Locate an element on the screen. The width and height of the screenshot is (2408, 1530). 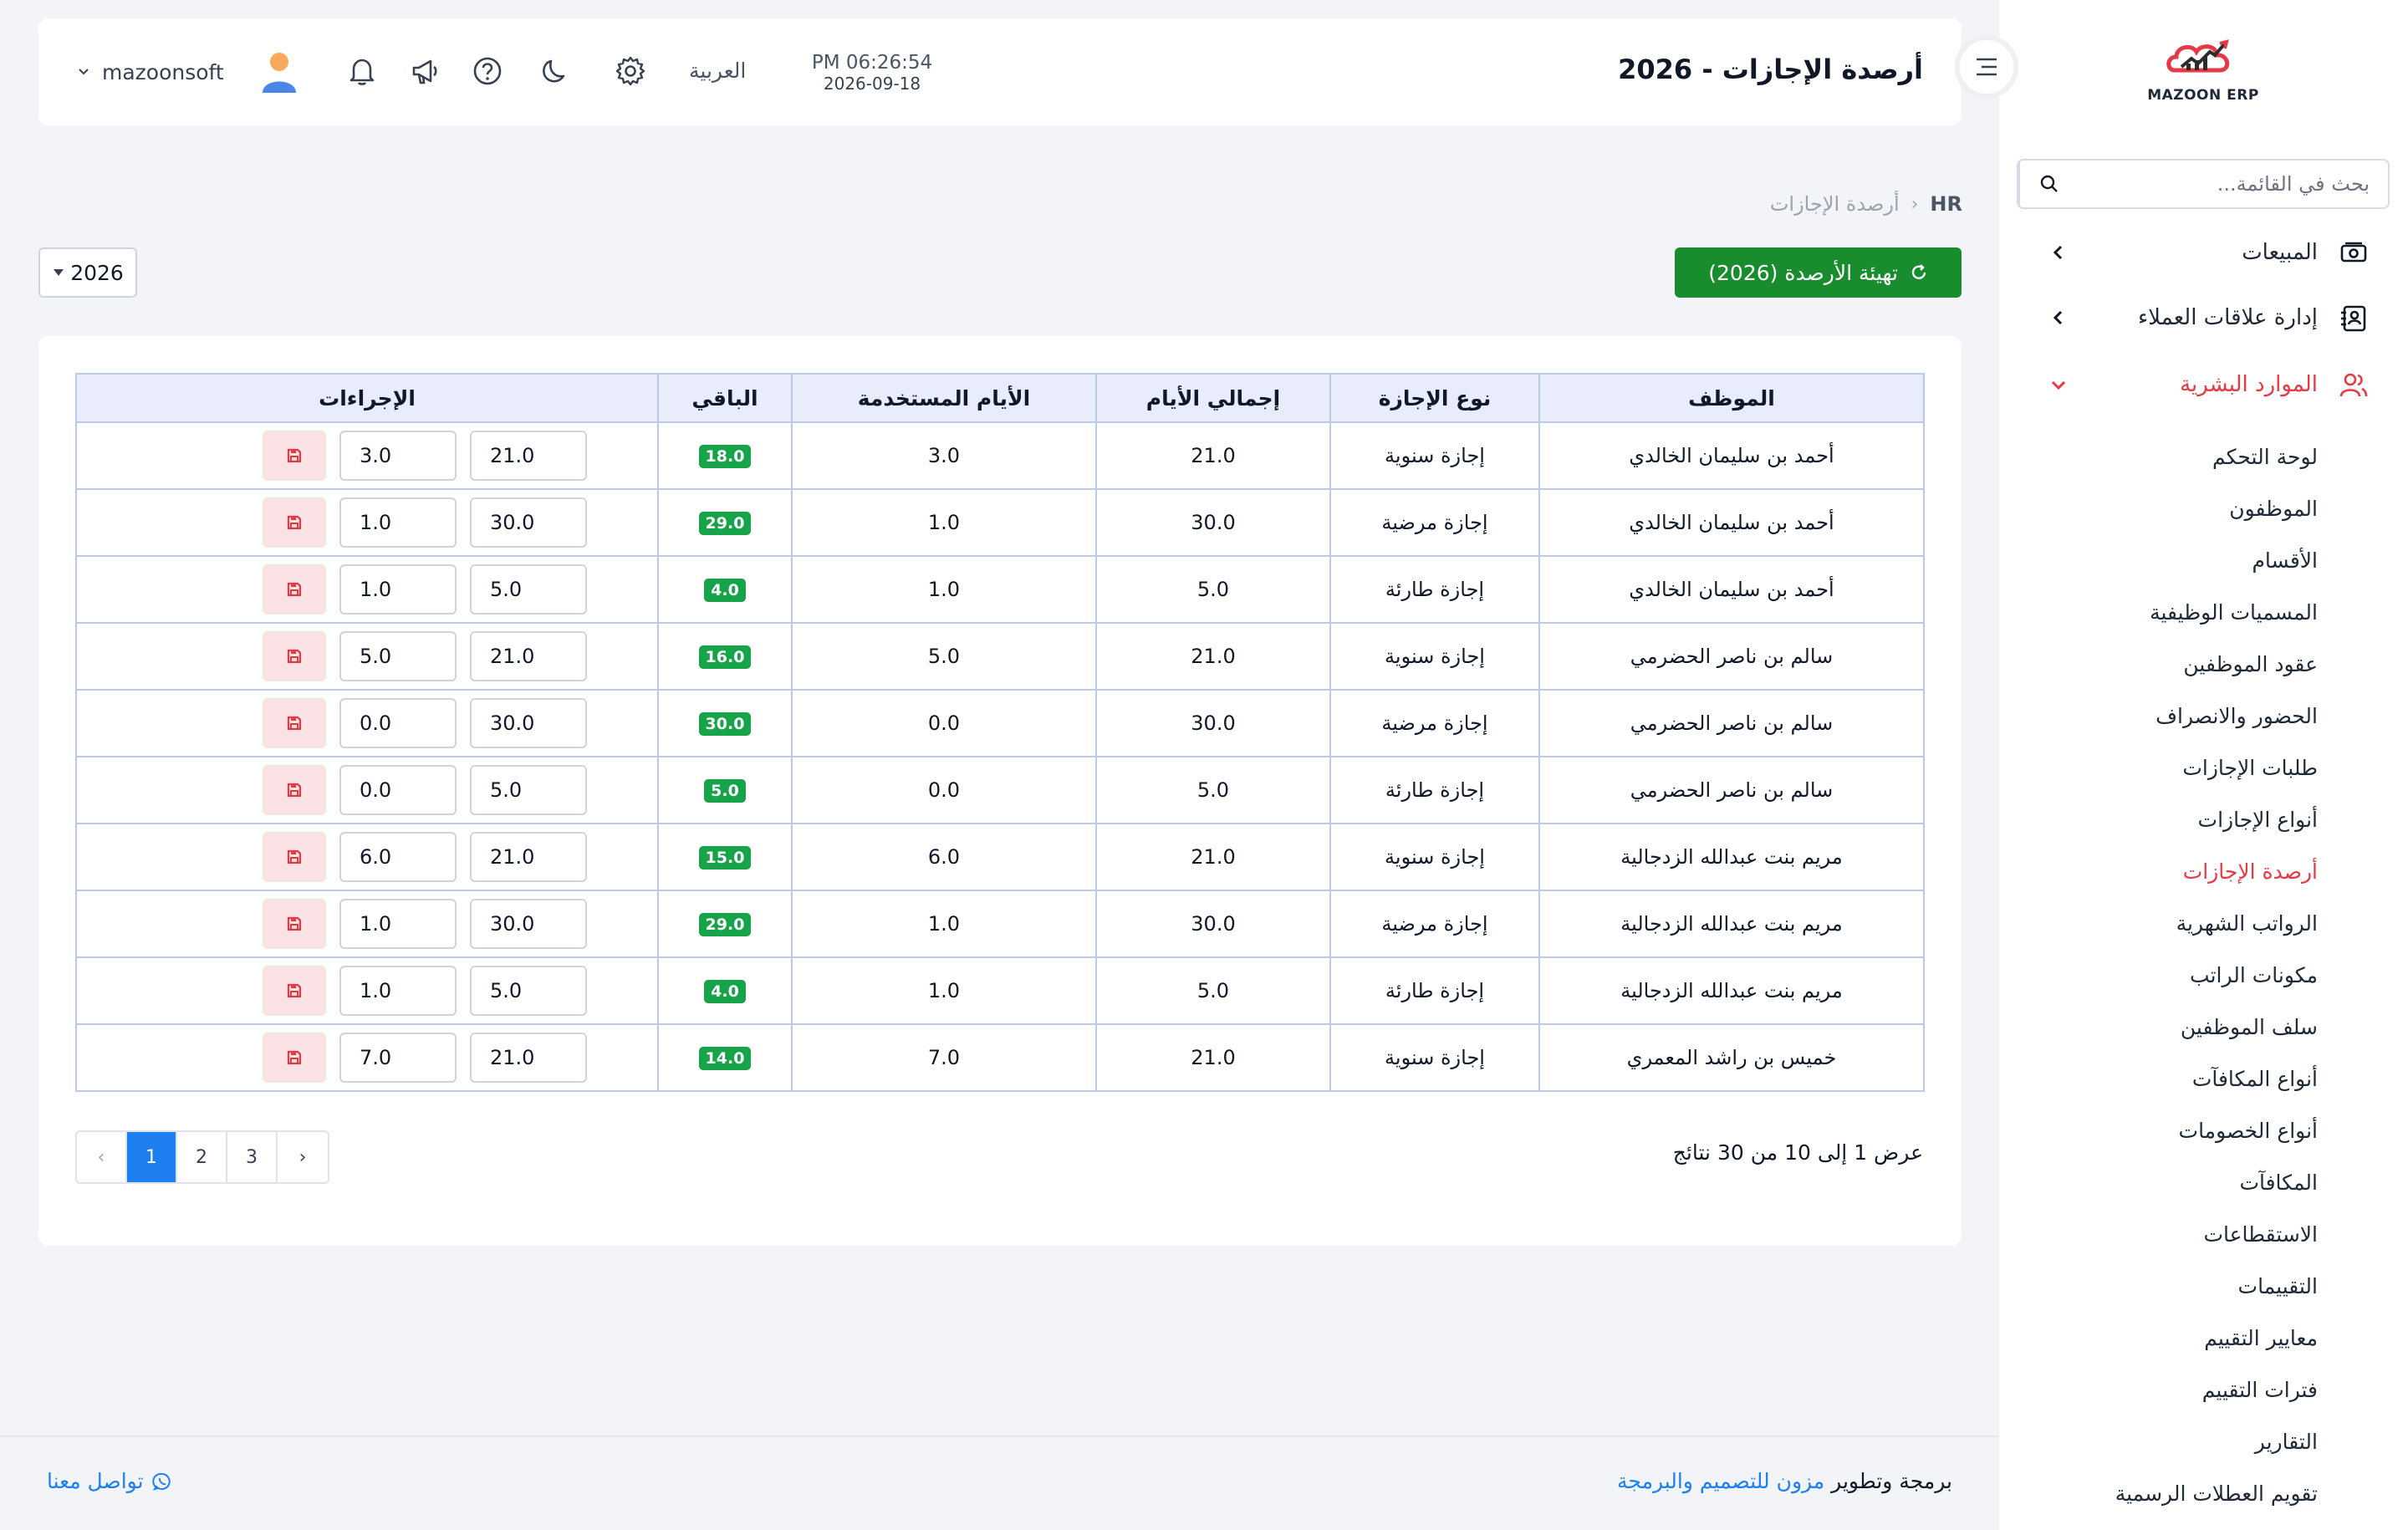
sidebar-item: الرواتب الشهرية is located at coordinates (2247, 923).